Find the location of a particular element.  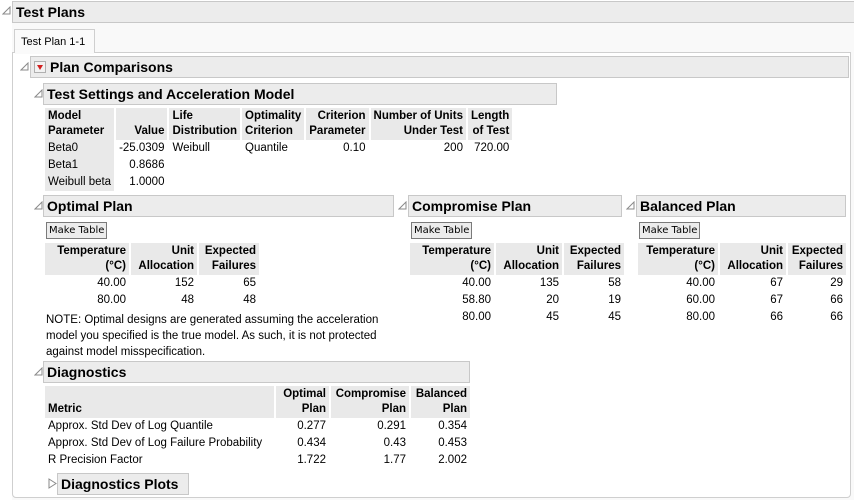

table-row: 40.00 135 58 is located at coordinates (517, 283).